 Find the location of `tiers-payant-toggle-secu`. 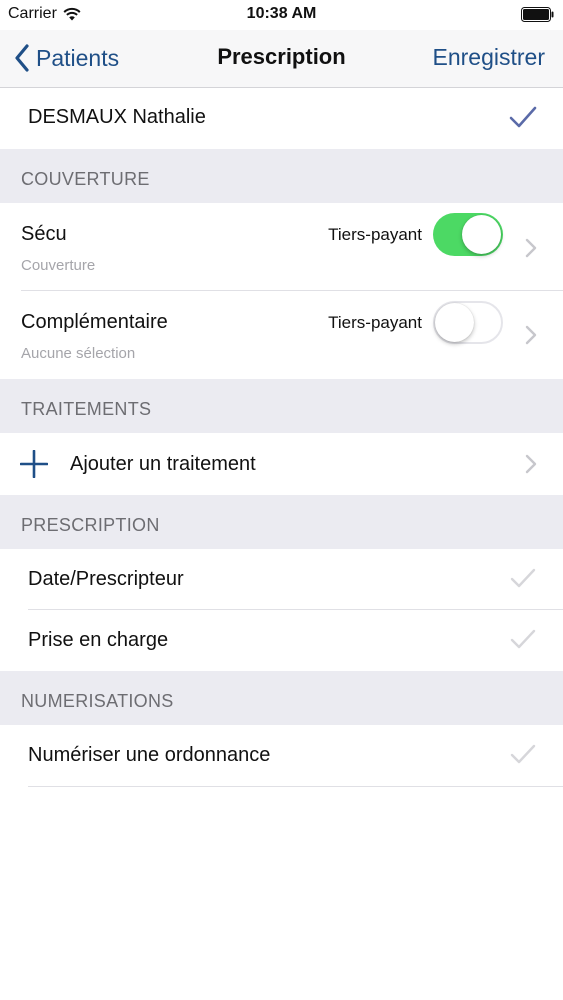

tiers-payant-toggle-secu is located at coordinates (468, 234).